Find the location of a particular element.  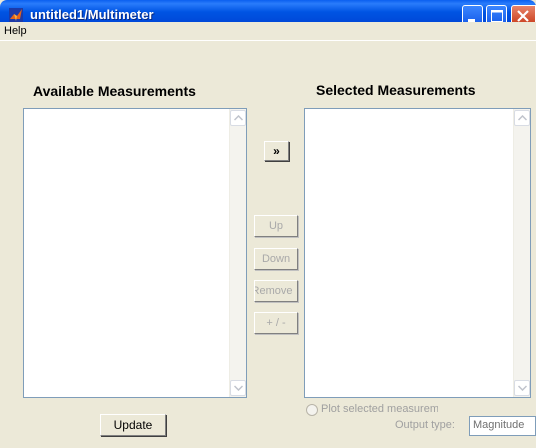

menu-divider is located at coordinates (268, 40).